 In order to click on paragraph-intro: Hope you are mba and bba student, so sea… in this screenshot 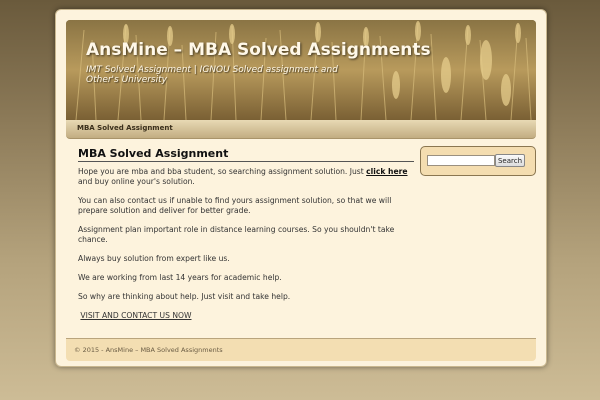, I will do `click(246, 177)`.